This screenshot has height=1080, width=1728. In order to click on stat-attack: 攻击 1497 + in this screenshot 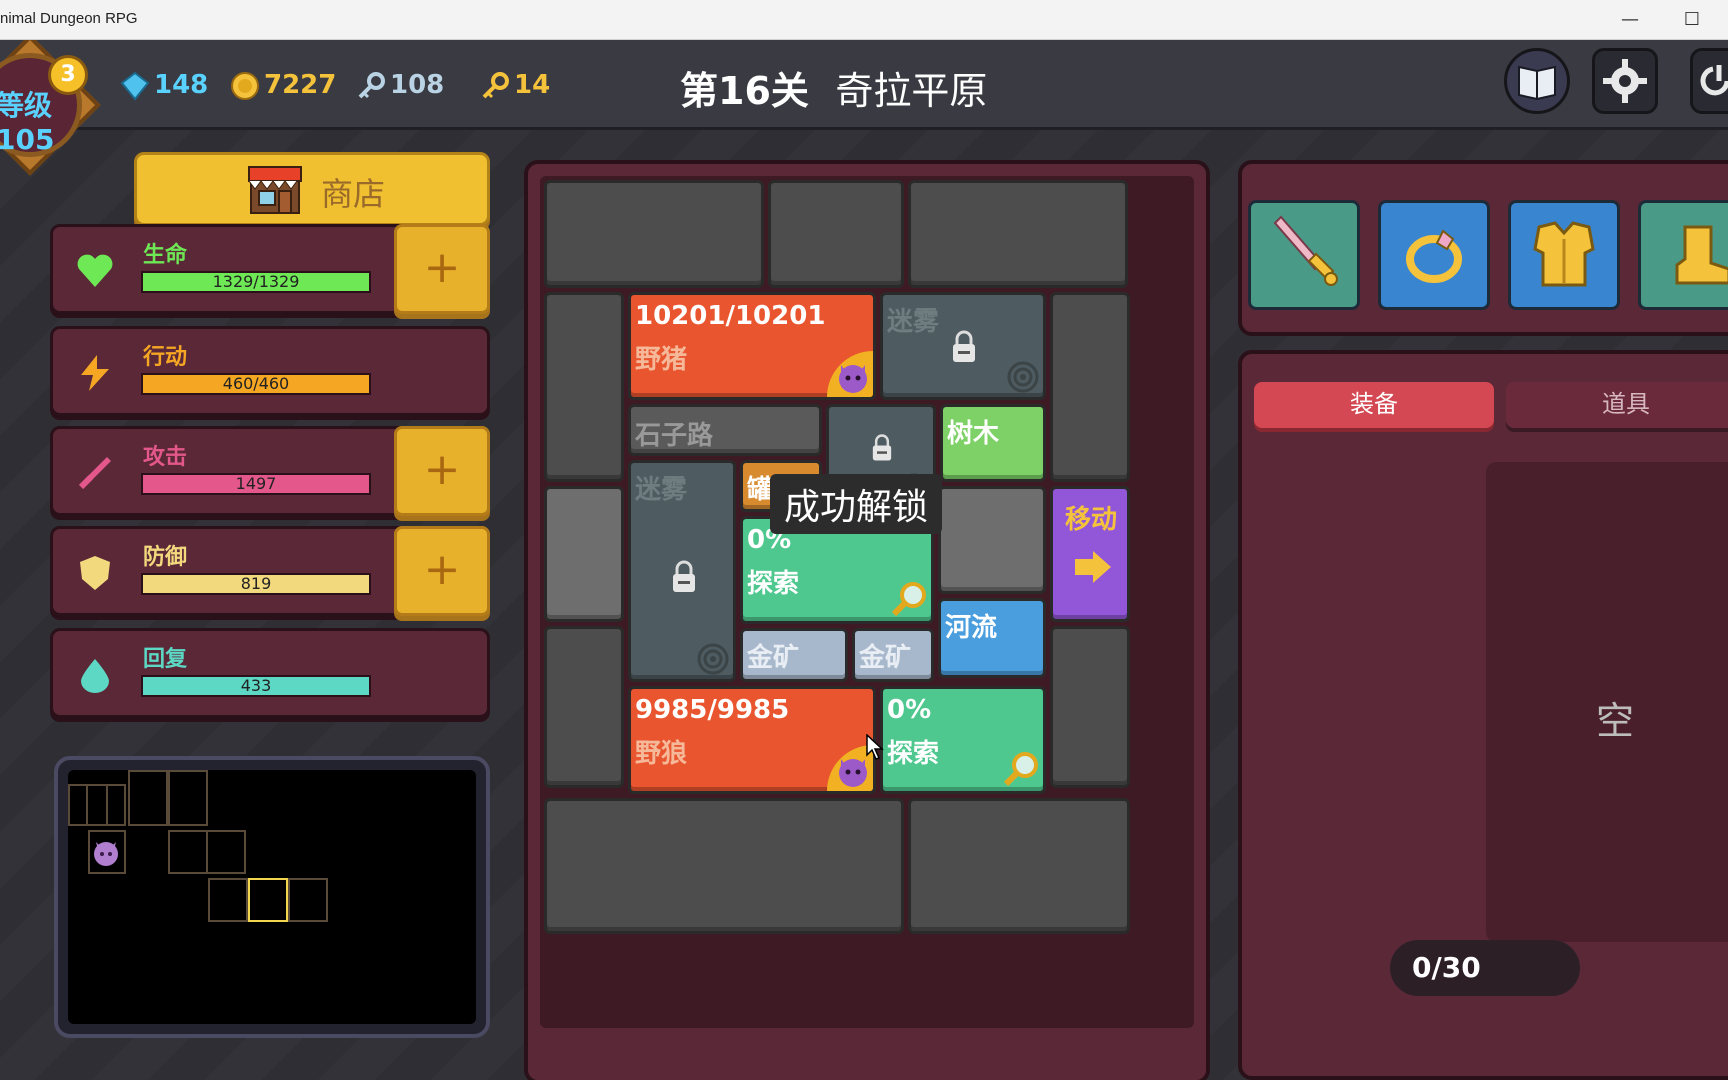, I will do `click(270, 471)`.